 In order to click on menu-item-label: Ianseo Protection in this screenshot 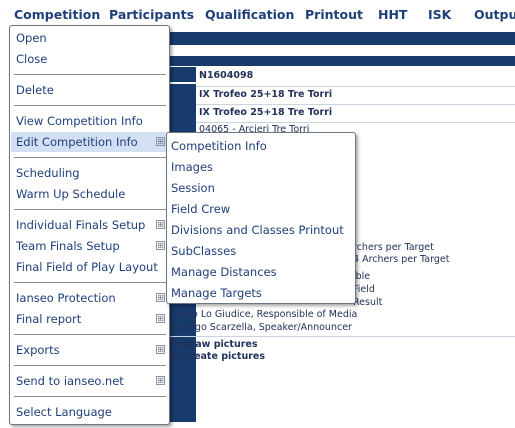, I will do `click(66, 298)`.